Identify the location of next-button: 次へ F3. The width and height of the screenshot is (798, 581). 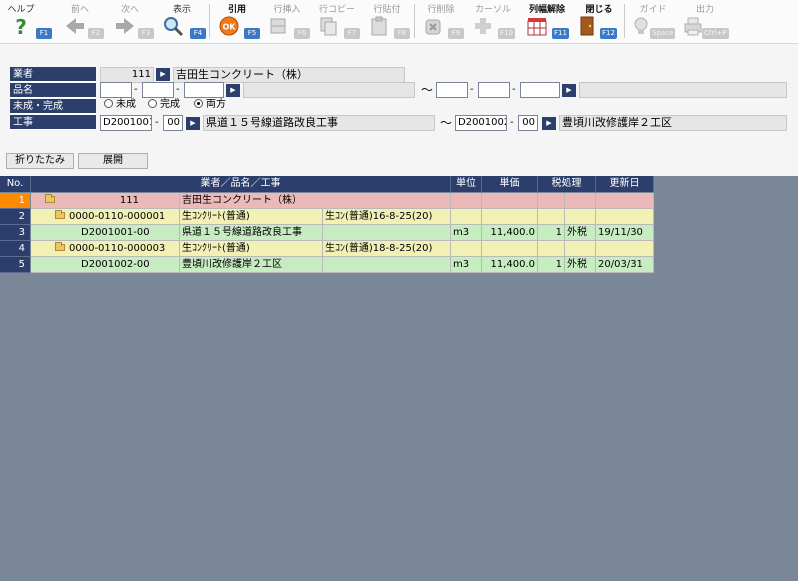
(132, 21).